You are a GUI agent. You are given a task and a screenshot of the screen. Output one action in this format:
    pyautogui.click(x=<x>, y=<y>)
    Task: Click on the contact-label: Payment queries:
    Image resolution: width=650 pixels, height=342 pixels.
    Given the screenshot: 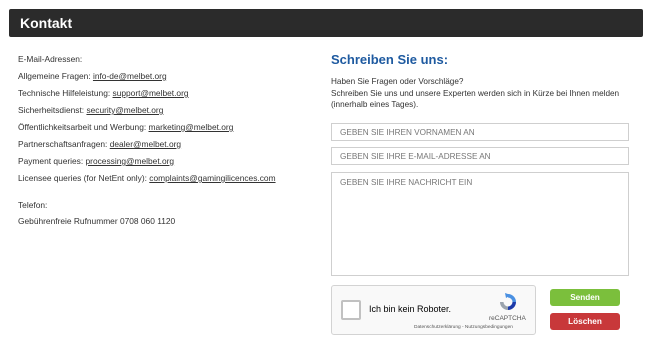 What is the action you would take?
    pyautogui.click(x=51, y=161)
    